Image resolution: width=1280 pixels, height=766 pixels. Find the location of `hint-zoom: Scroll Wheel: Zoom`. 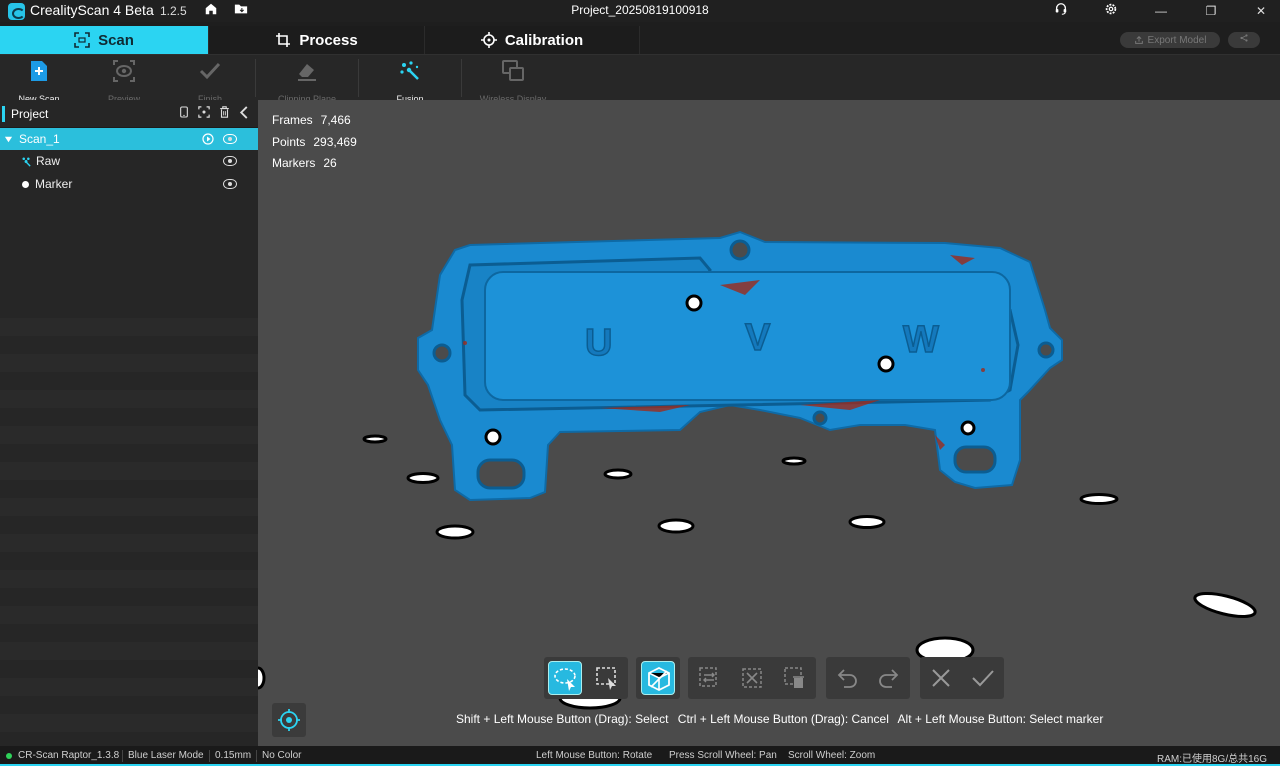

hint-zoom: Scroll Wheel: Zoom is located at coordinates (832, 755).